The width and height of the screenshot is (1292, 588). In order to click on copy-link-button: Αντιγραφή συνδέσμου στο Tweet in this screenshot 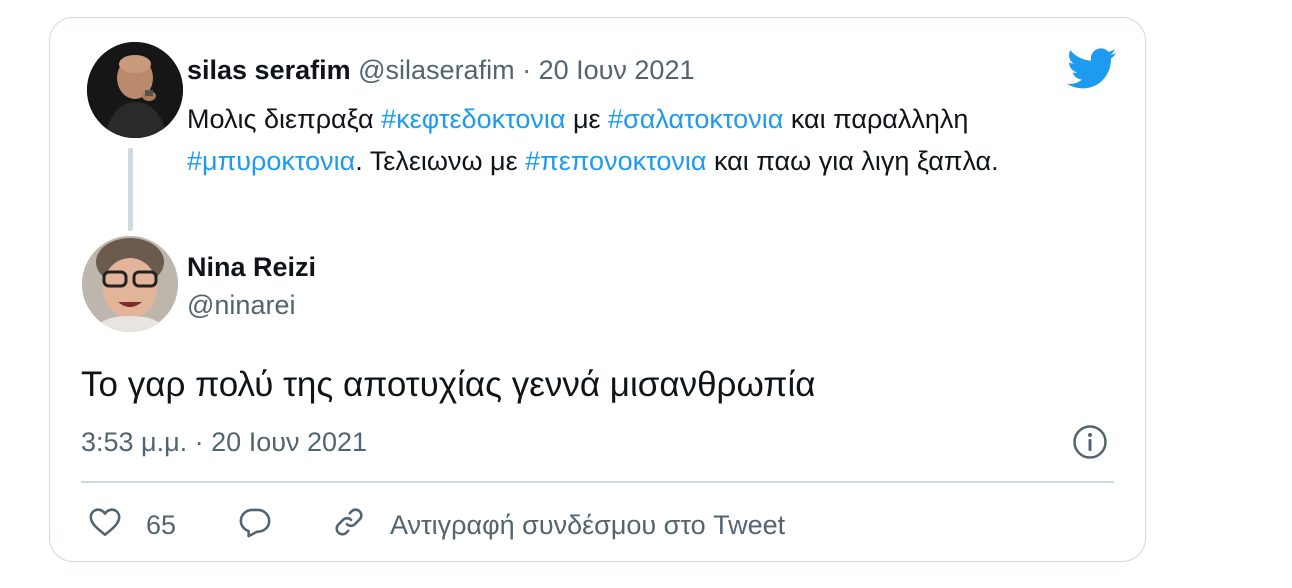, I will do `click(587, 525)`.